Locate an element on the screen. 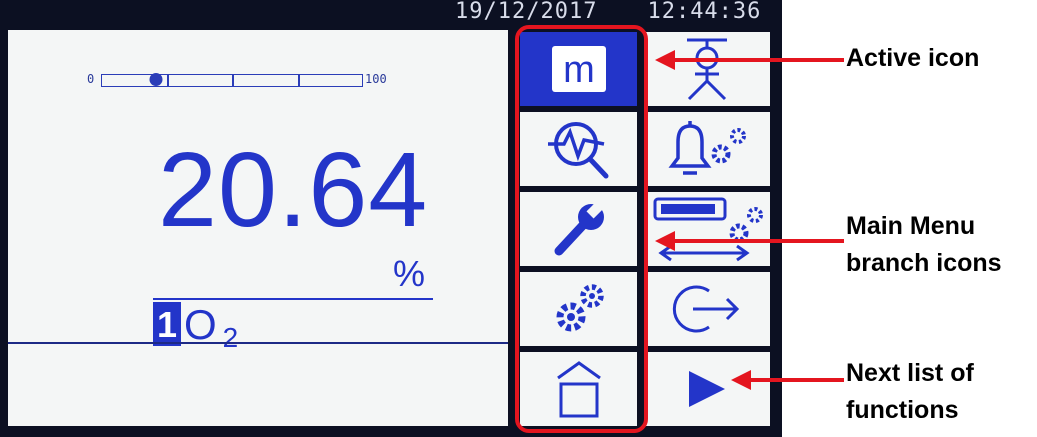 The width and height of the screenshot is (1037, 437). active-icon-arrowhead is located at coordinates (665, 60).